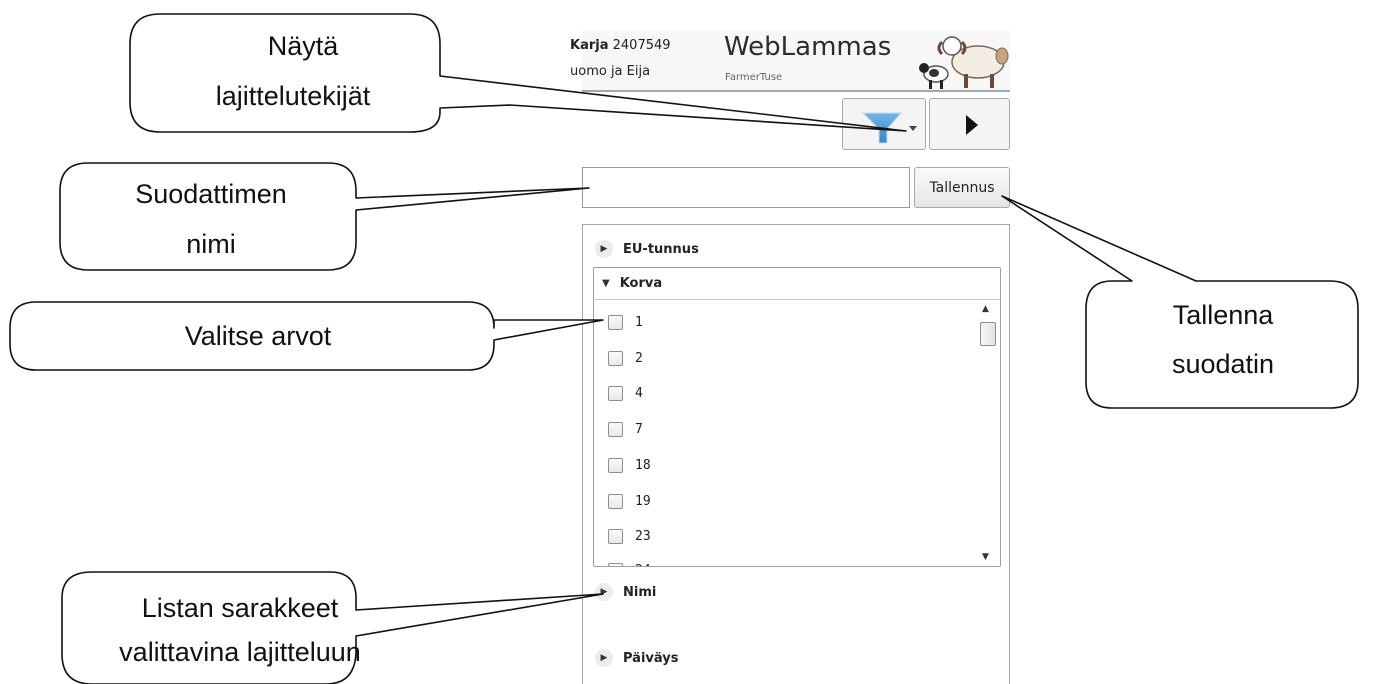  What do you see at coordinates (1223, 364) in the screenshot?
I see `callout-save-filter-line2: suodatin` at bounding box center [1223, 364].